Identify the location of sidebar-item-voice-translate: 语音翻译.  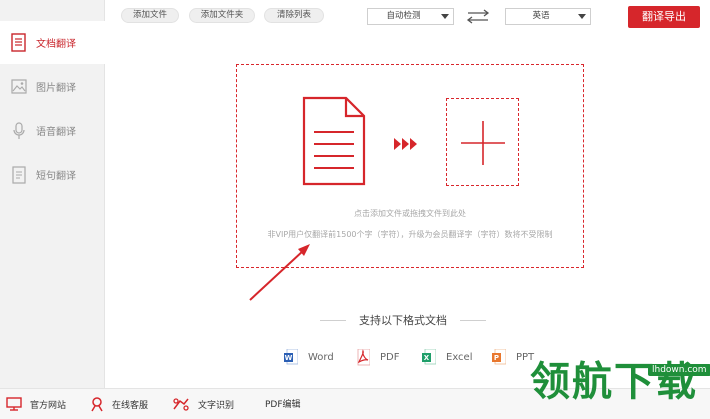
(52, 130).